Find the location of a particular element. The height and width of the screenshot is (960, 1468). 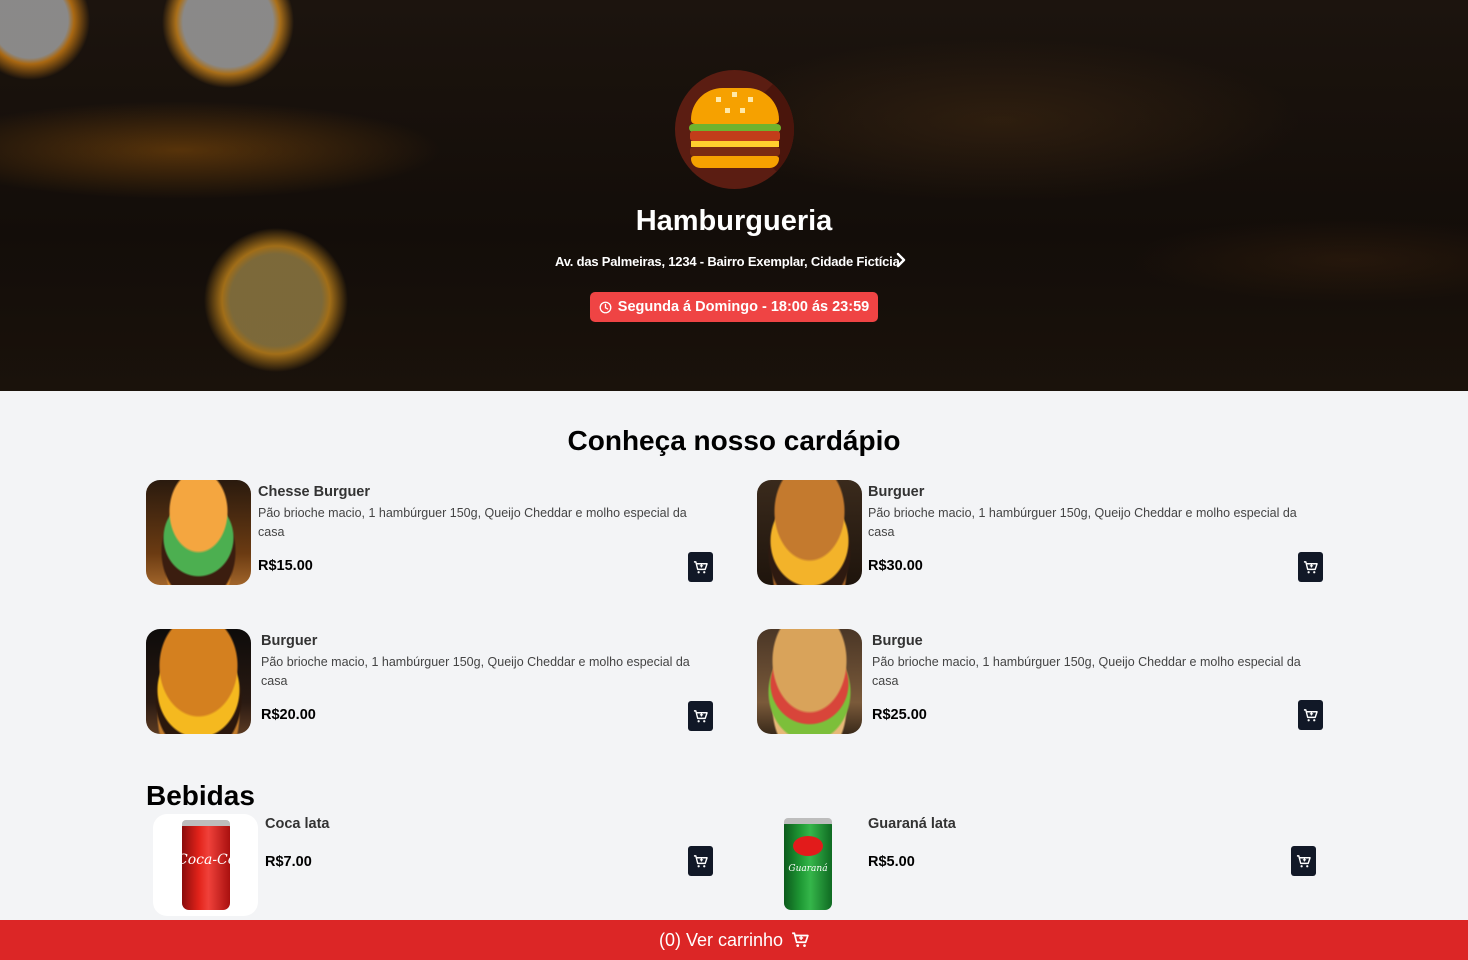

menu-item-name: Burgue is located at coordinates (897, 641).